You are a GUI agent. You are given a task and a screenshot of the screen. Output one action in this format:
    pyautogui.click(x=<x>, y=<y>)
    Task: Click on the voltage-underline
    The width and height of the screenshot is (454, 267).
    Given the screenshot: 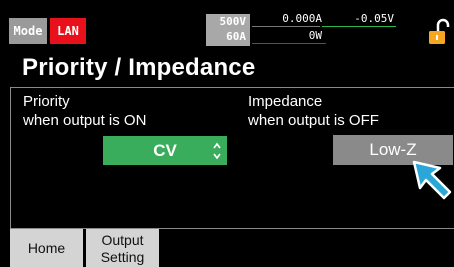 What is the action you would take?
    pyautogui.click(x=359, y=26)
    